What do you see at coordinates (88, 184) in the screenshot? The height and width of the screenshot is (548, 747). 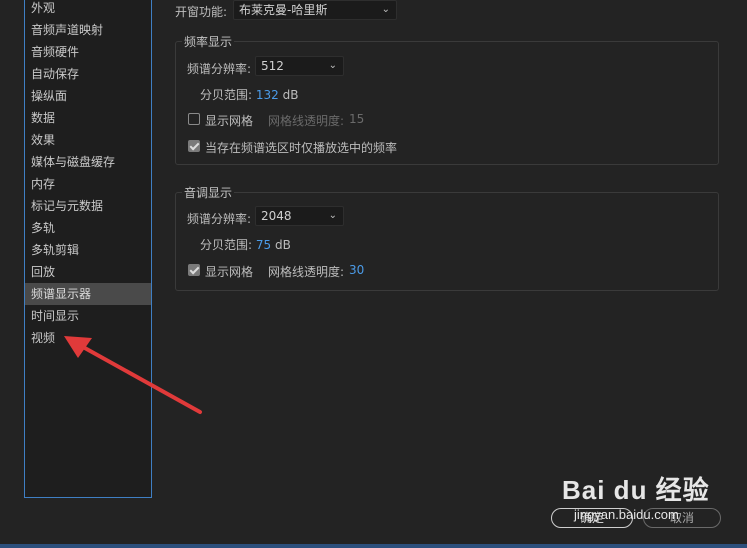 I see `sidebar-item: 内存` at bounding box center [88, 184].